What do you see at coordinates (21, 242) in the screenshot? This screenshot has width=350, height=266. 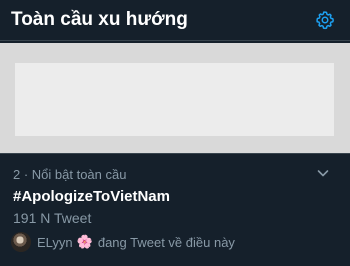 I see `avatar` at bounding box center [21, 242].